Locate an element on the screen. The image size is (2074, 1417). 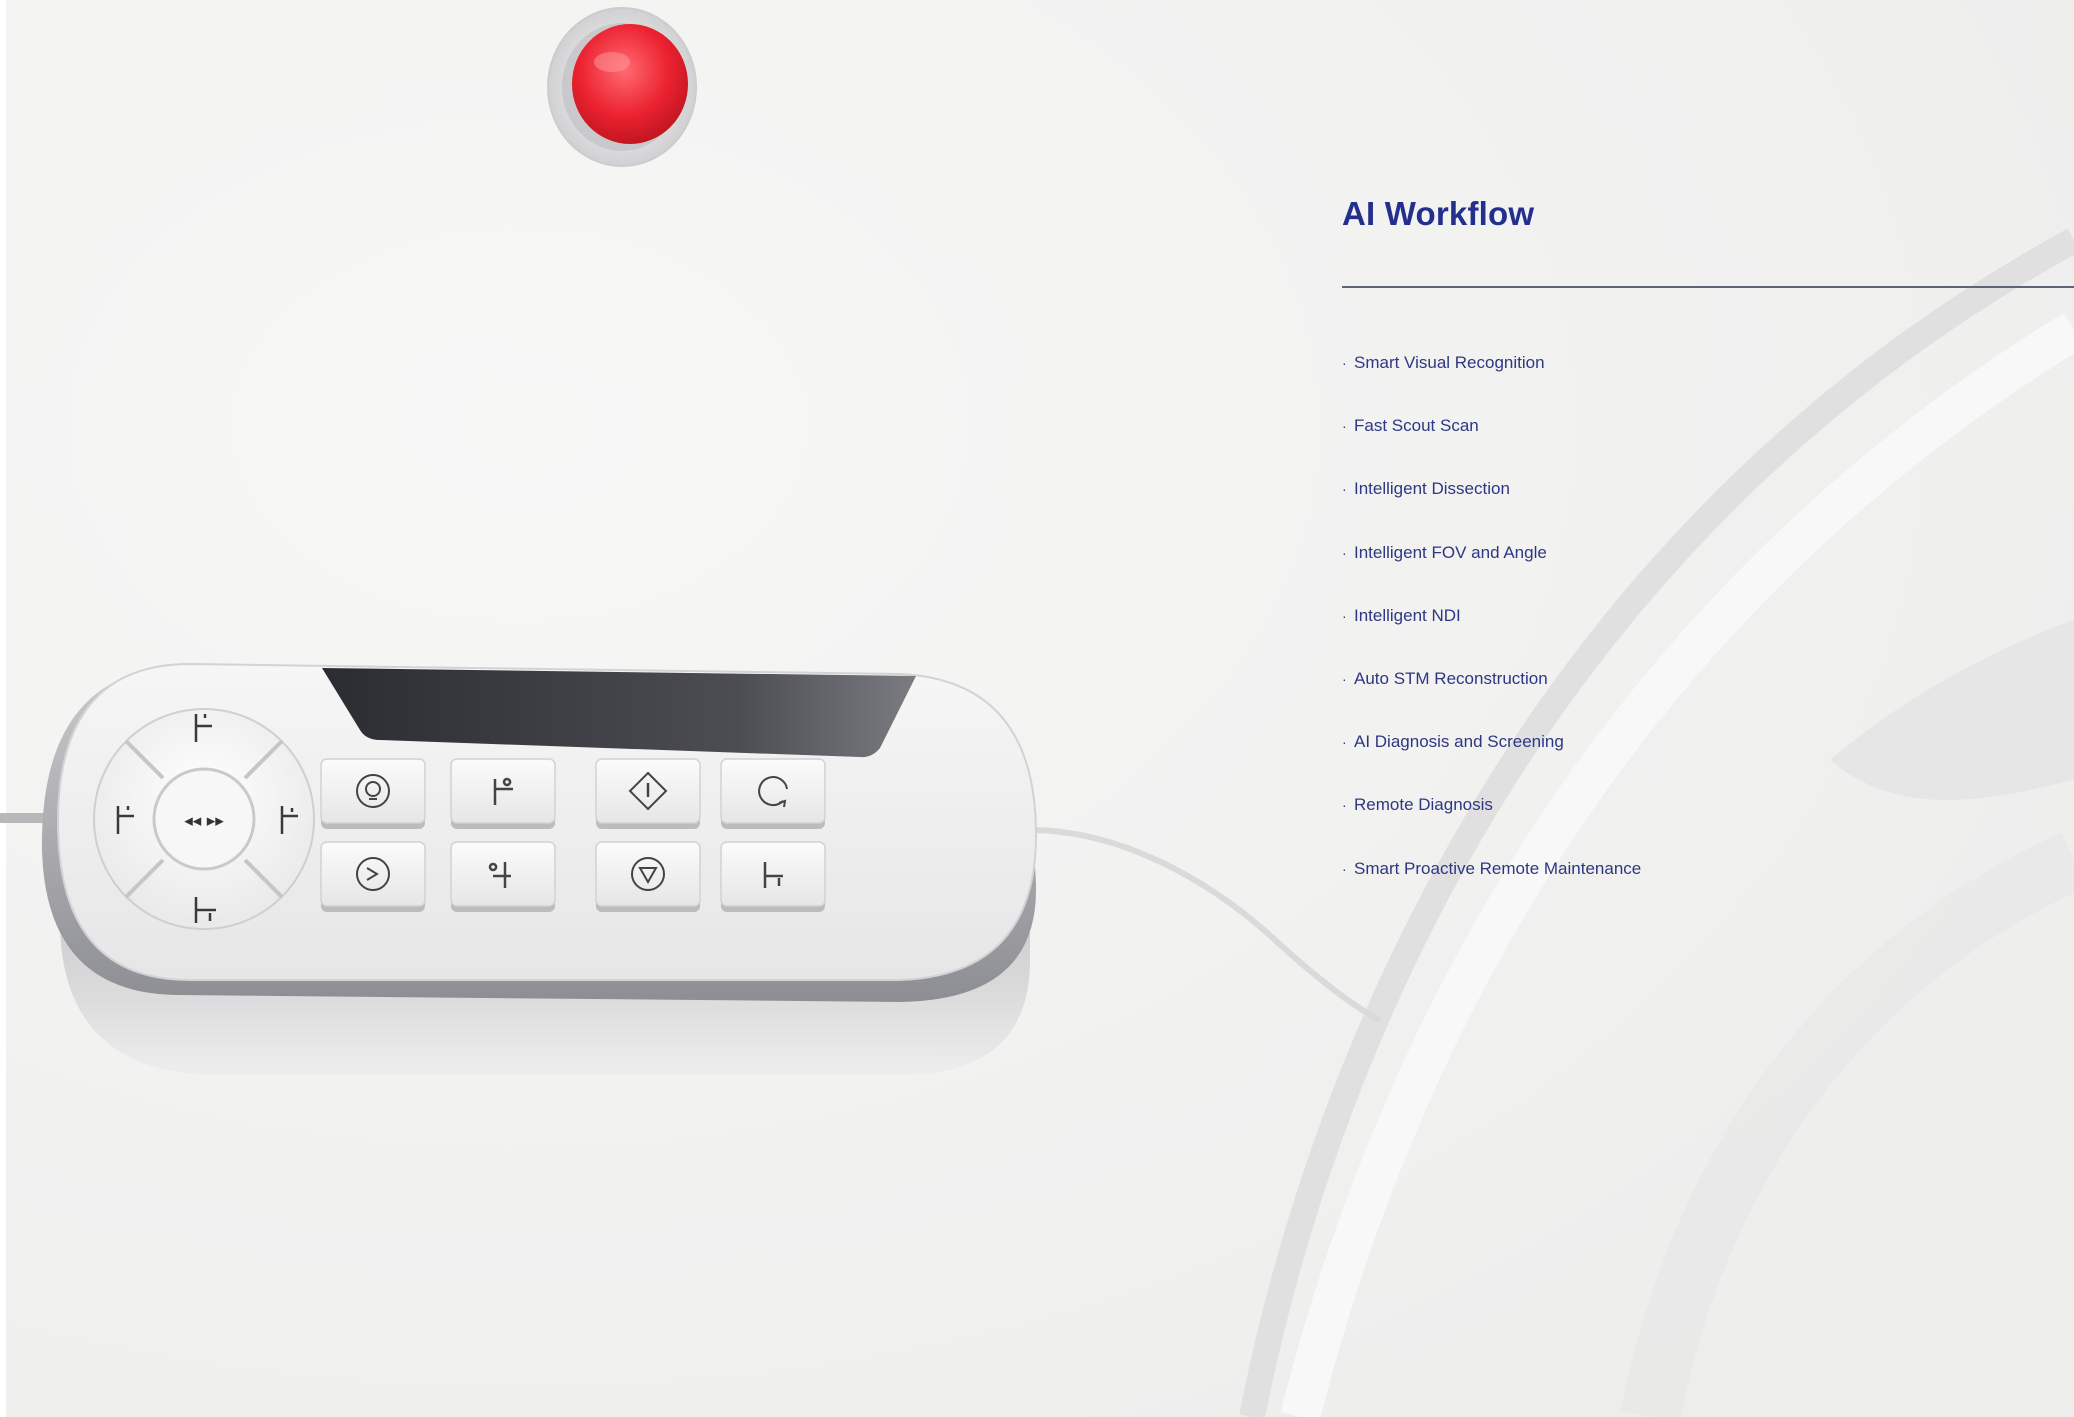
table-out-key is located at coordinates (503, 876).